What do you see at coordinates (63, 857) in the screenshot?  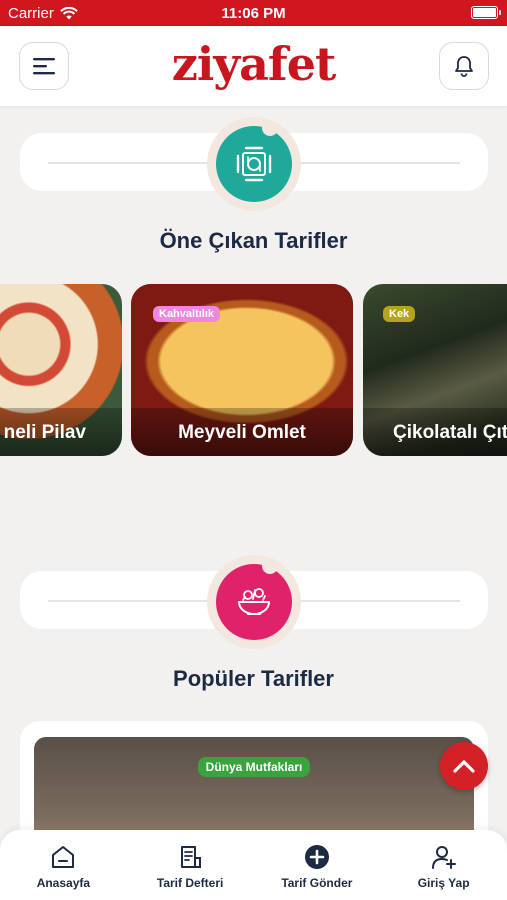 I see `home-icon` at bounding box center [63, 857].